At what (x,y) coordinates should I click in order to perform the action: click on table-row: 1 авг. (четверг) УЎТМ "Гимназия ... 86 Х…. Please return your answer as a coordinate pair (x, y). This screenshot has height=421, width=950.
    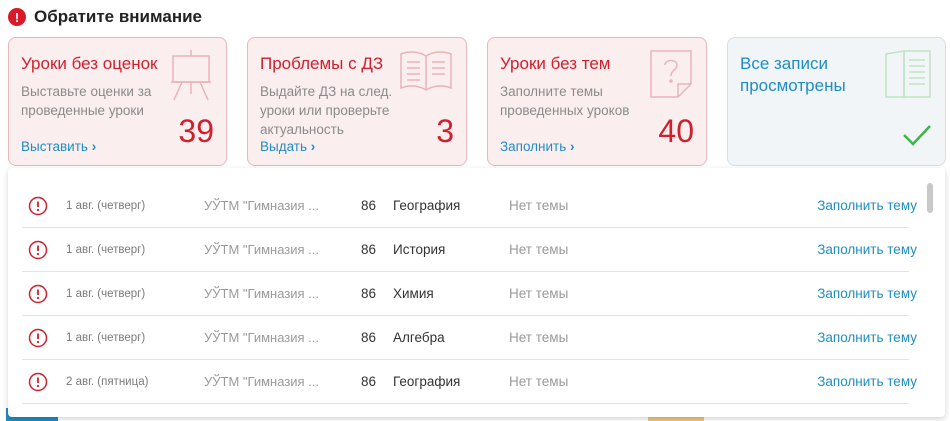
    Looking at the image, I should click on (469, 294).